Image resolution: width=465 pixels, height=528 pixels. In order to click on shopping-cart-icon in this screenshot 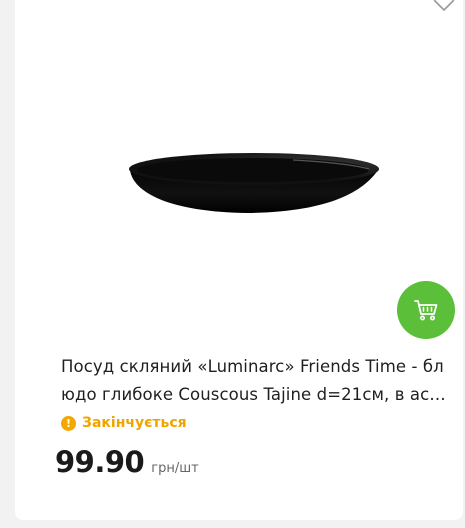, I will do `click(426, 310)`.